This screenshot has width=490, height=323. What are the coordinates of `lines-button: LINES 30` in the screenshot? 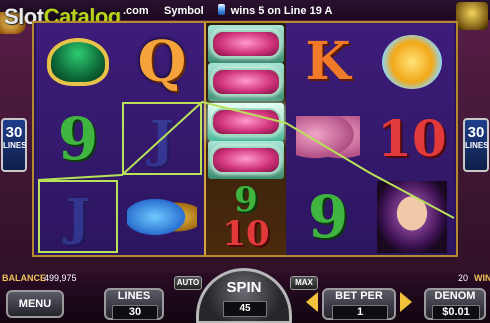 It's located at (134, 304).